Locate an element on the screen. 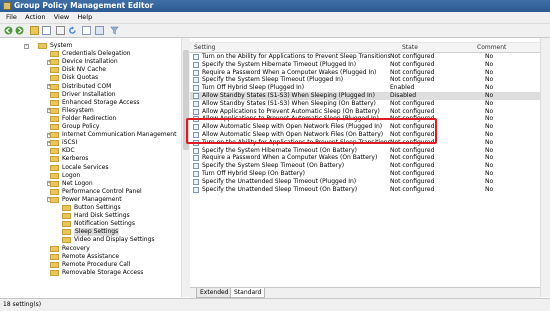 This screenshot has width=550, height=311. tree-item: KDC is located at coordinates (90, 151).